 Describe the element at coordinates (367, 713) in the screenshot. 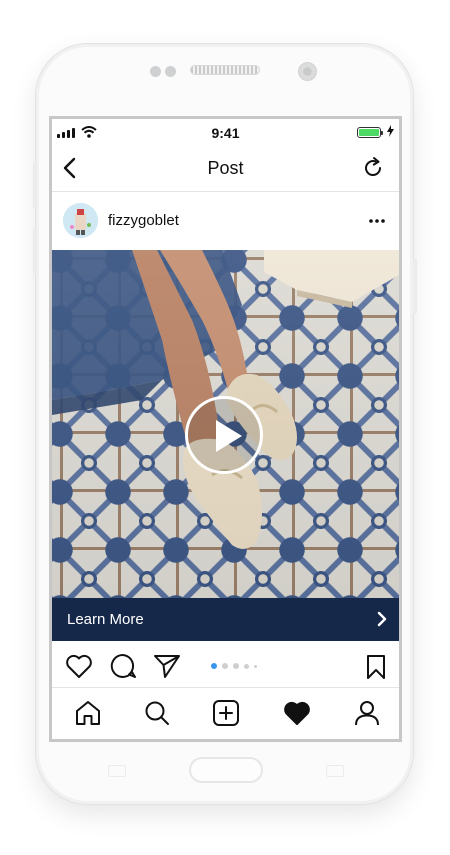

I see `profile-icon` at that location.